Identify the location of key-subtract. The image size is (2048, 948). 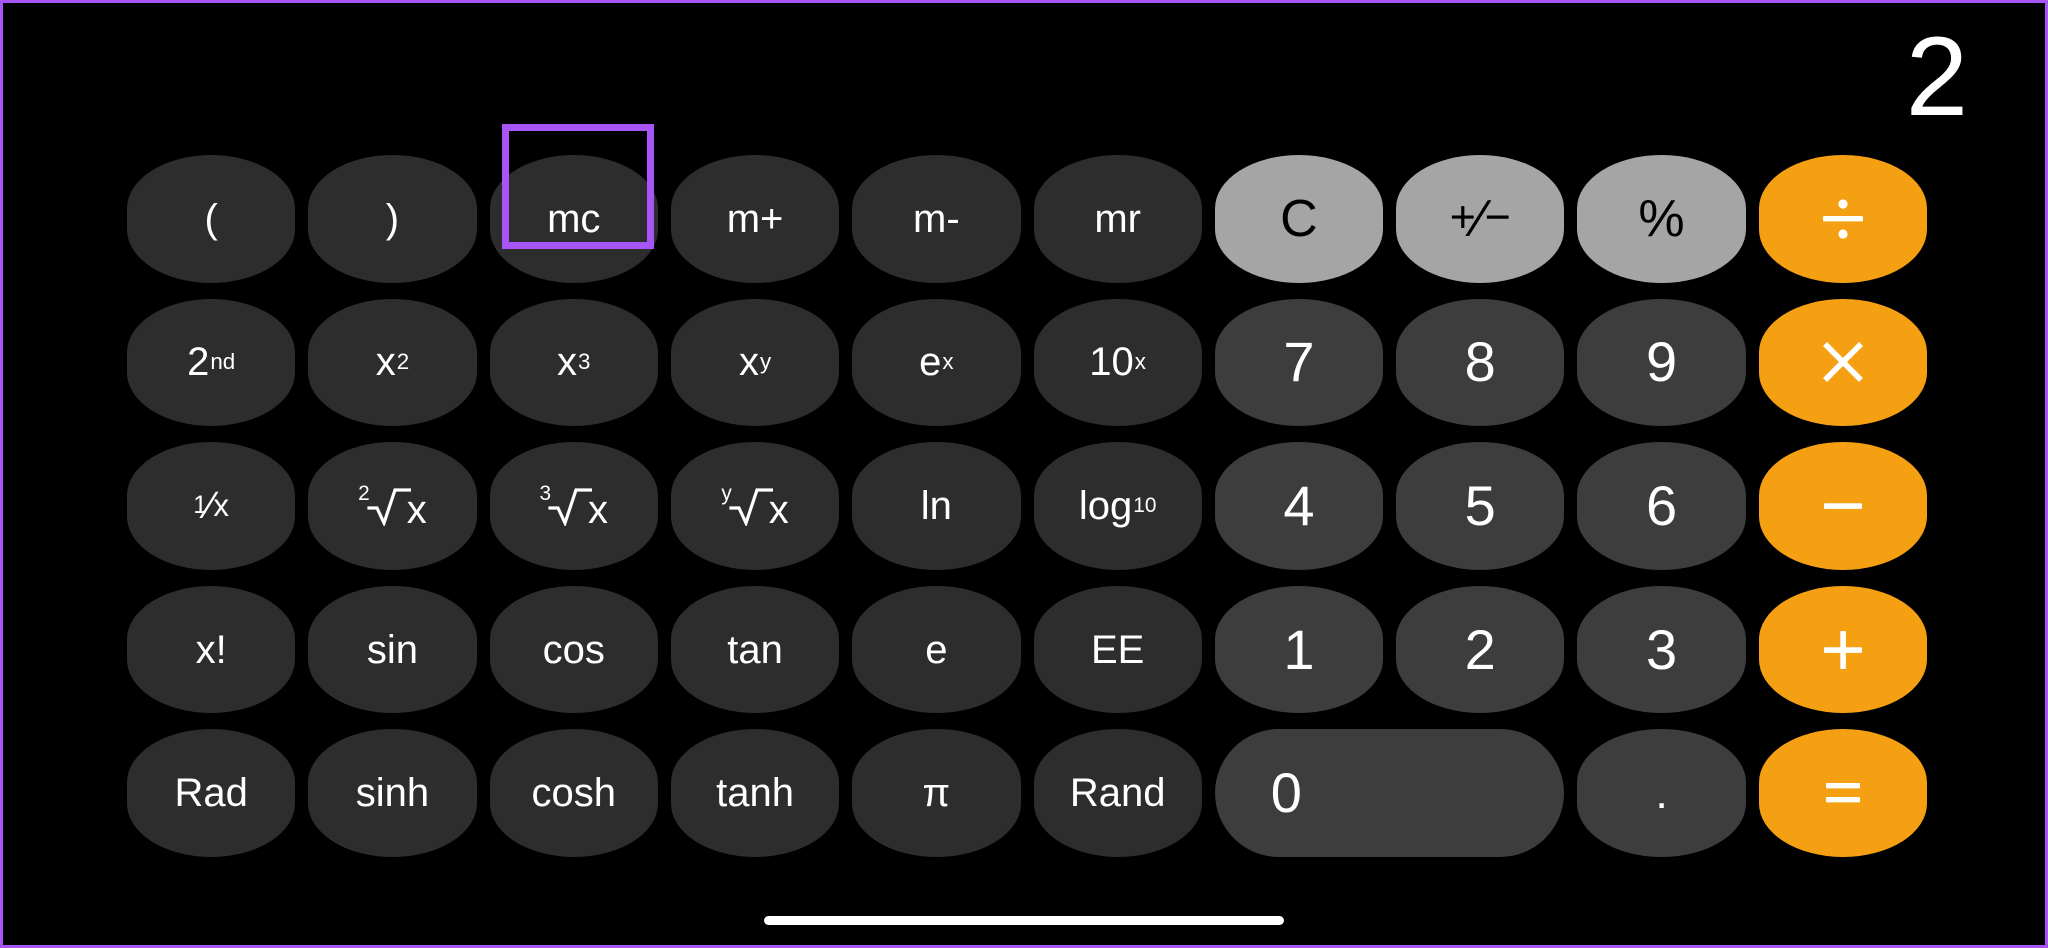
(1842, 506).